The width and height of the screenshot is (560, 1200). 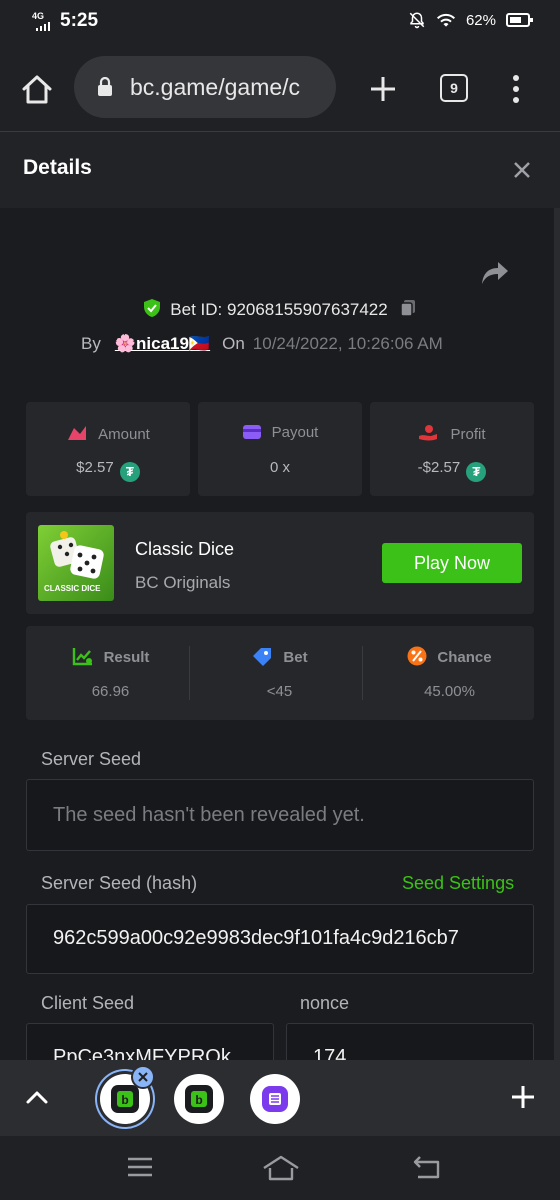 I want to click on bet-tag-icon, so click(x=262, y=657).